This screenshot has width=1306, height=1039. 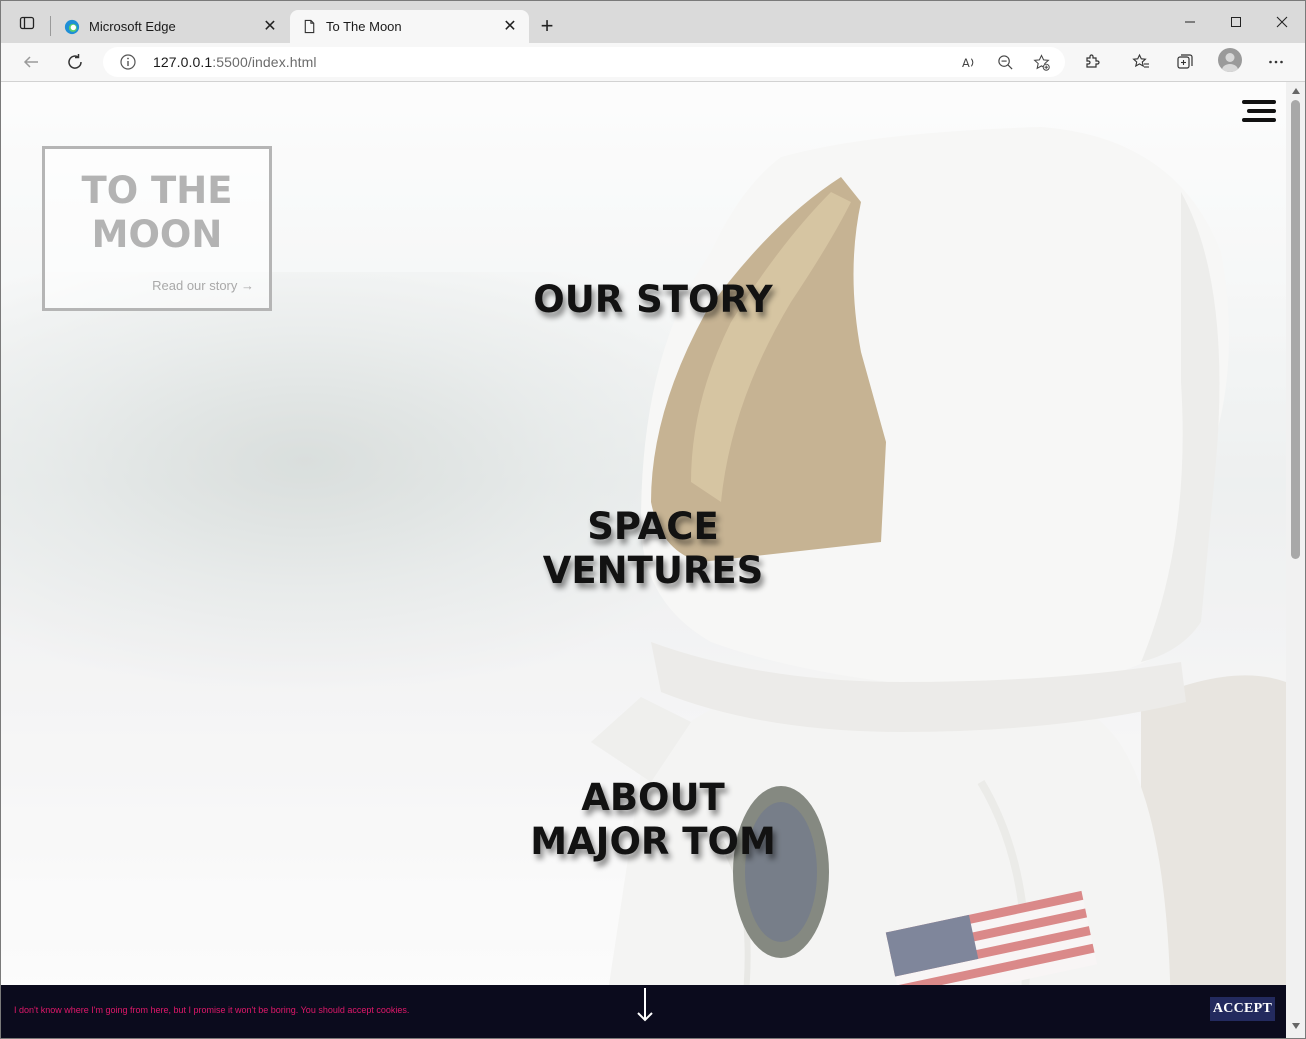 What do you see at coordinates (1295, 329) in the screenshot?
I see `scrollbar-thumb` at bounding box center [1295, 329].